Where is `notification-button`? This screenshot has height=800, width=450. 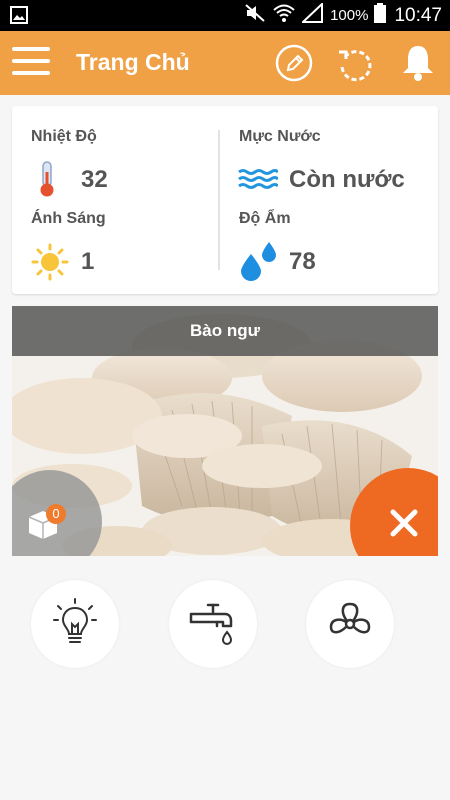 notification-button is located at coordinates (418, 62).